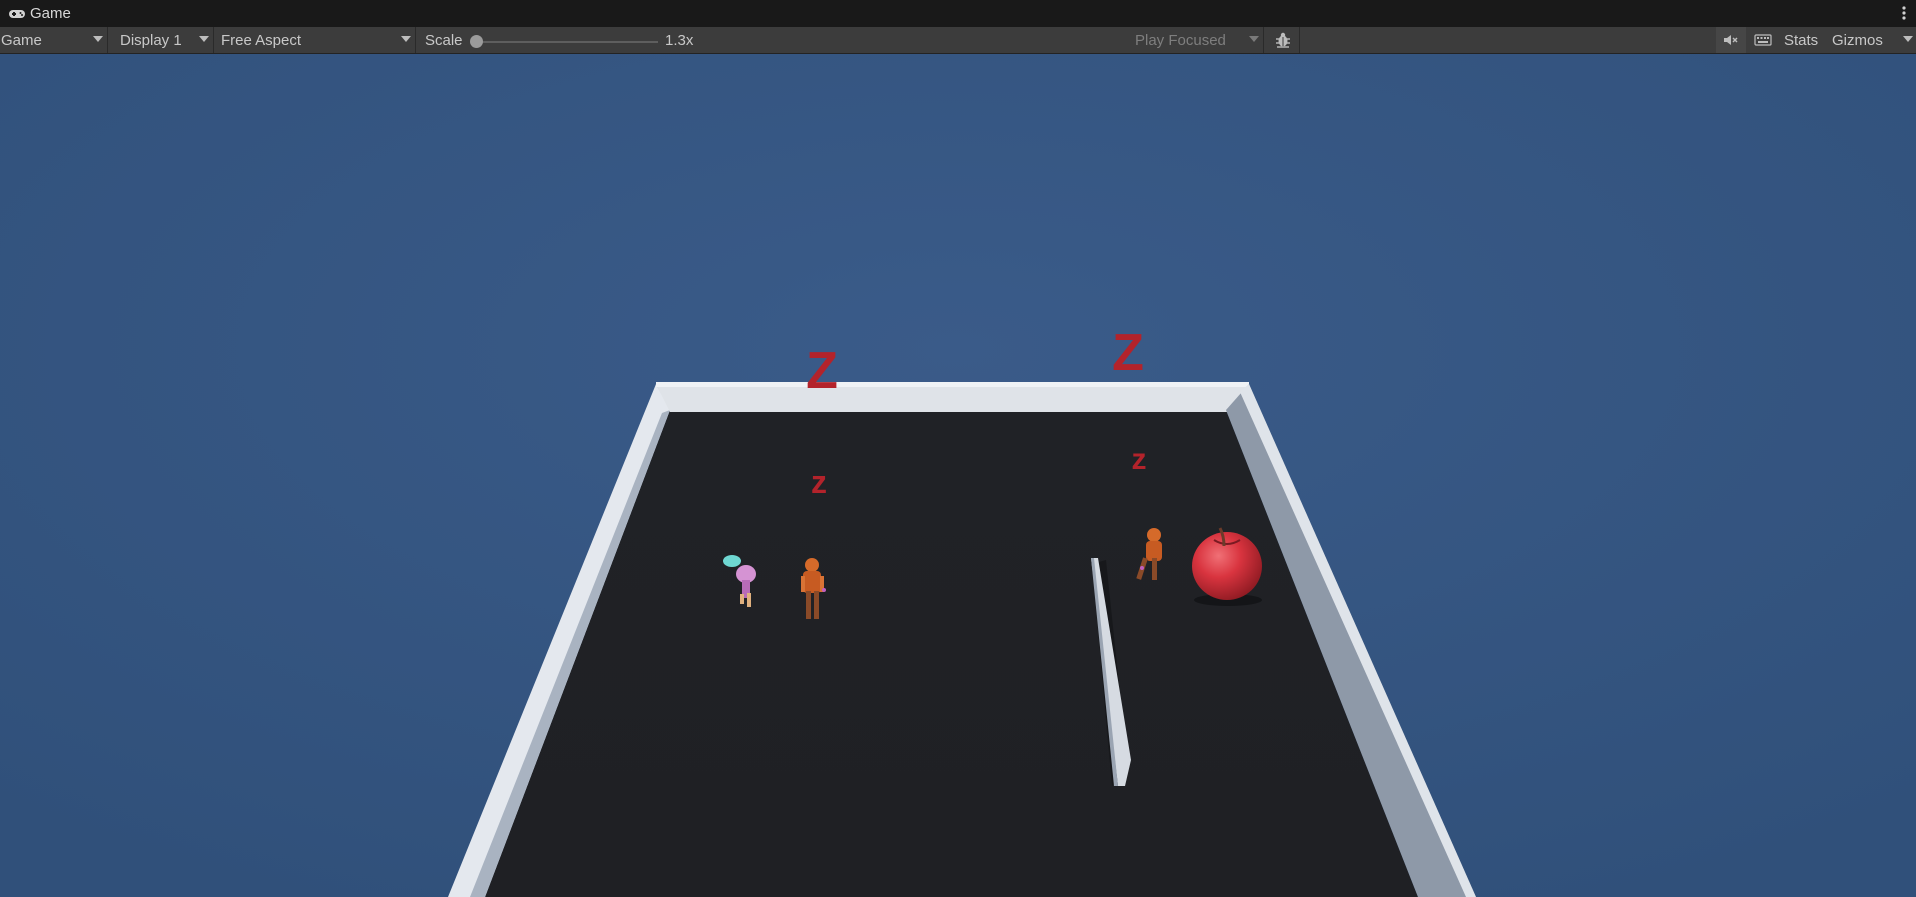  Describe the element at coordinates (958, 13) in the screenshot. I see `window-tab-bar: Game` at that location.